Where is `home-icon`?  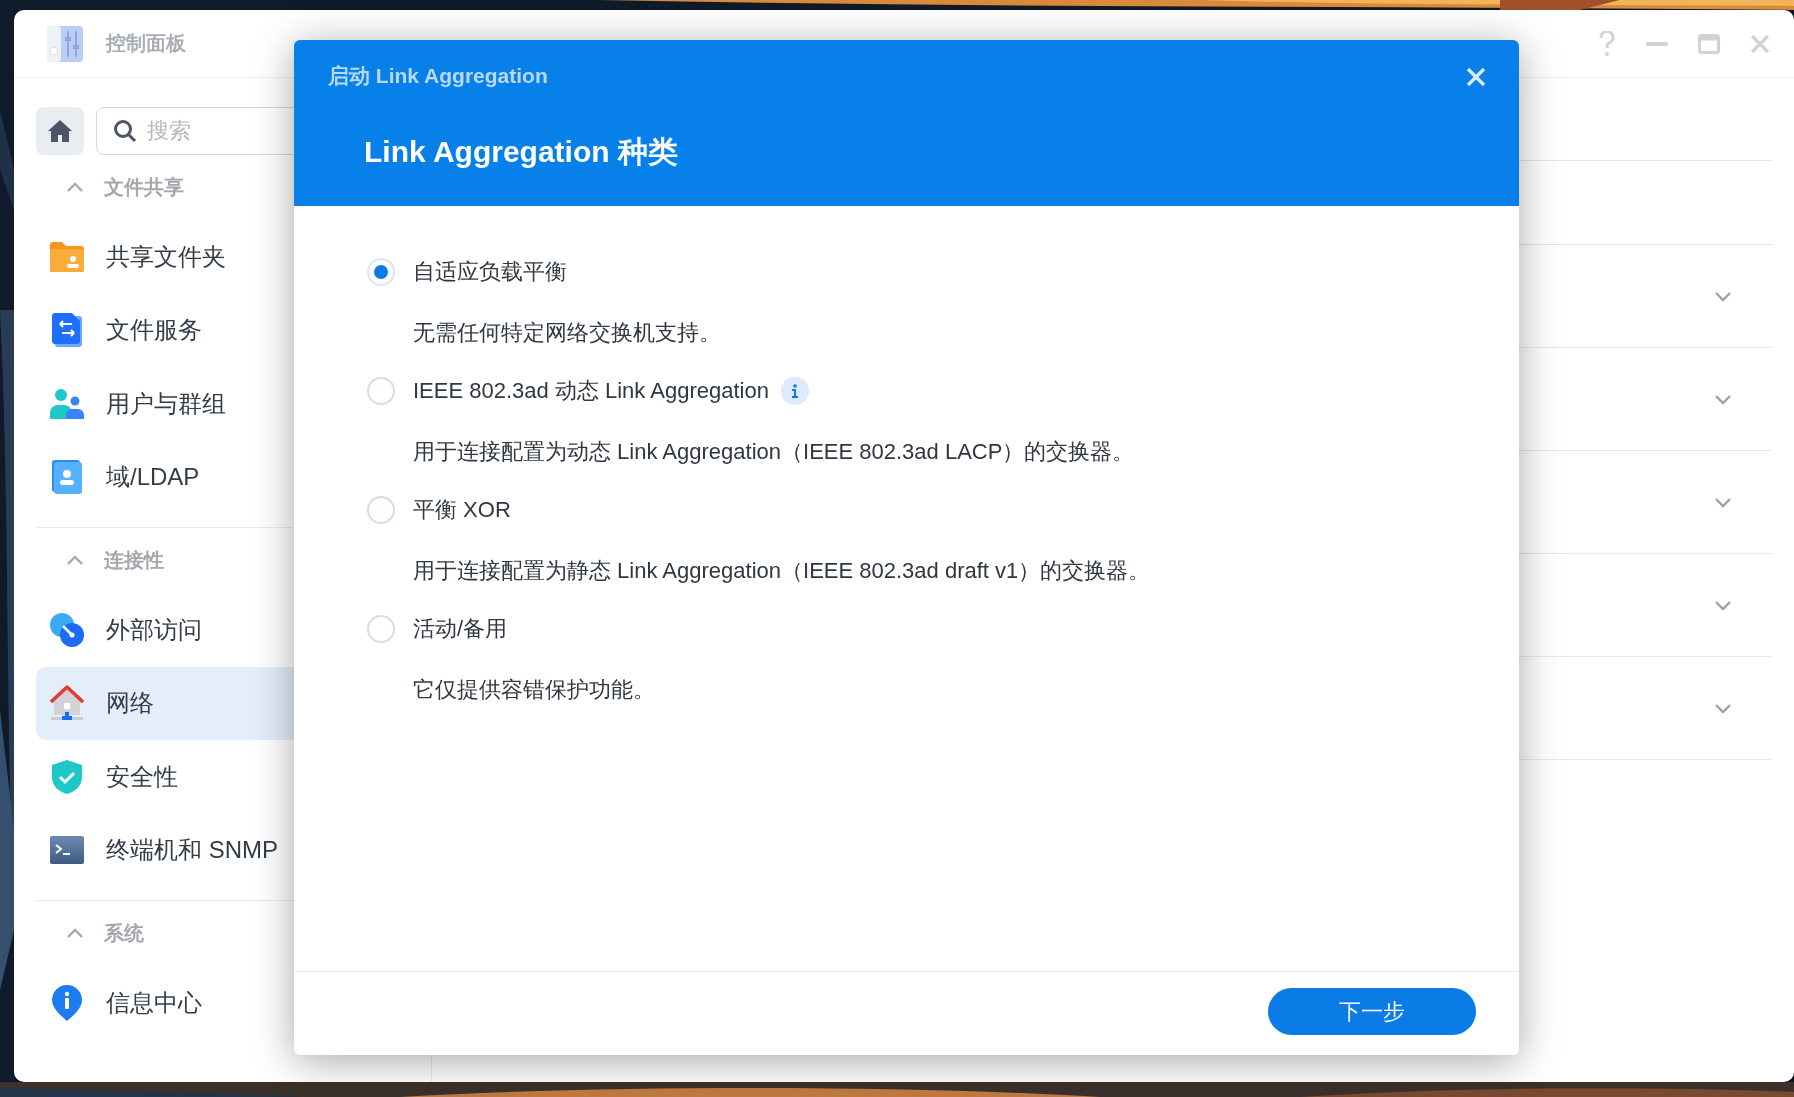 home-icon is located at coordinates (60, 131).